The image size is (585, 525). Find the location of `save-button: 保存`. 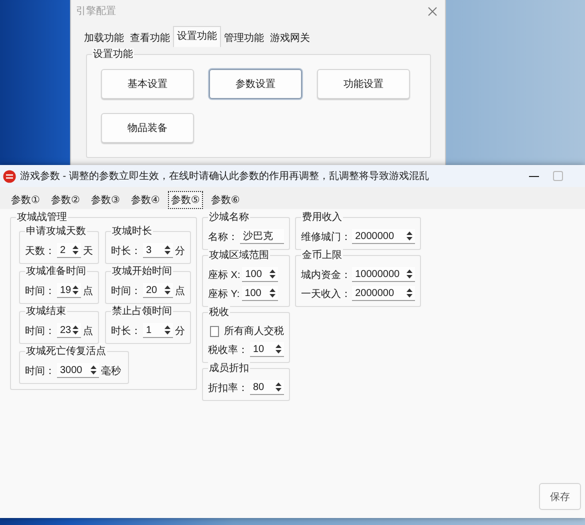

save-button: 保存 is located at coordinates (560, 496).